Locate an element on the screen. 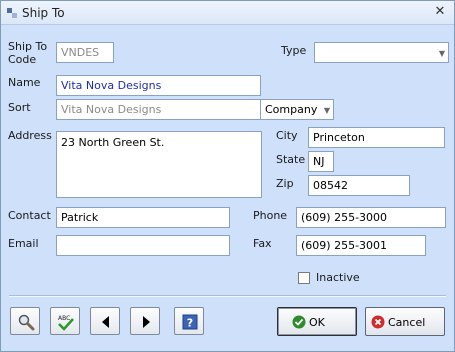  help-icon: ? is located at coordinates (190, 322).